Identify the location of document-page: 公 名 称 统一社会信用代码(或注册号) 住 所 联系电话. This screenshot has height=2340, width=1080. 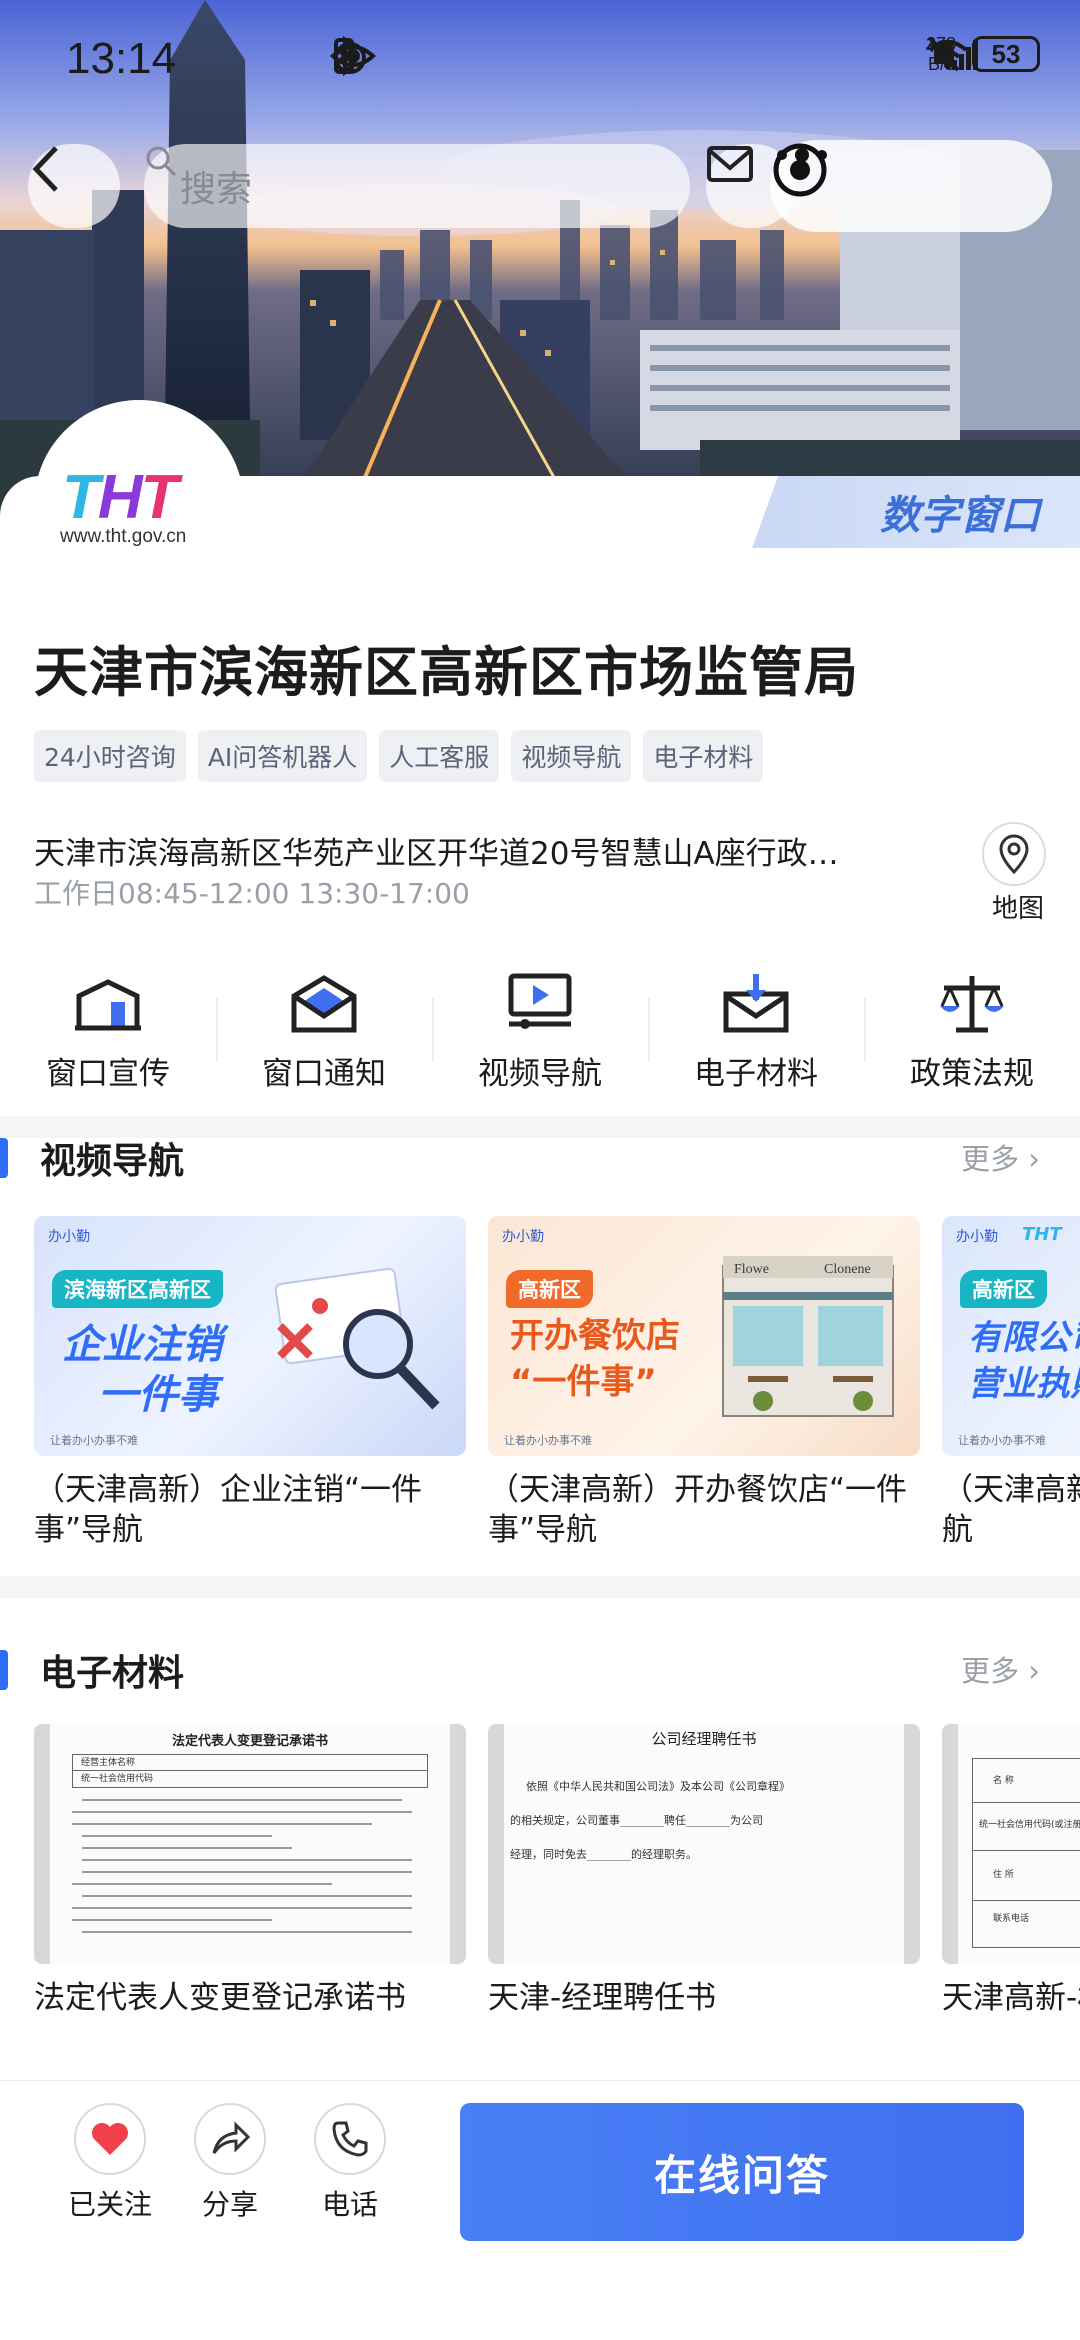
(1019, 1844).